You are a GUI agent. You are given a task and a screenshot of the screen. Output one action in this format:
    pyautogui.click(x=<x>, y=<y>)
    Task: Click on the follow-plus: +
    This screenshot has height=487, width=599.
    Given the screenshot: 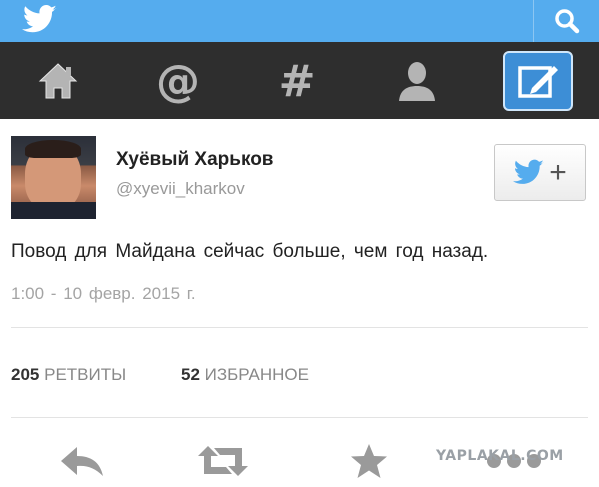 What is the action you would take?
    pyautogui.click(x=558, y=172)
    